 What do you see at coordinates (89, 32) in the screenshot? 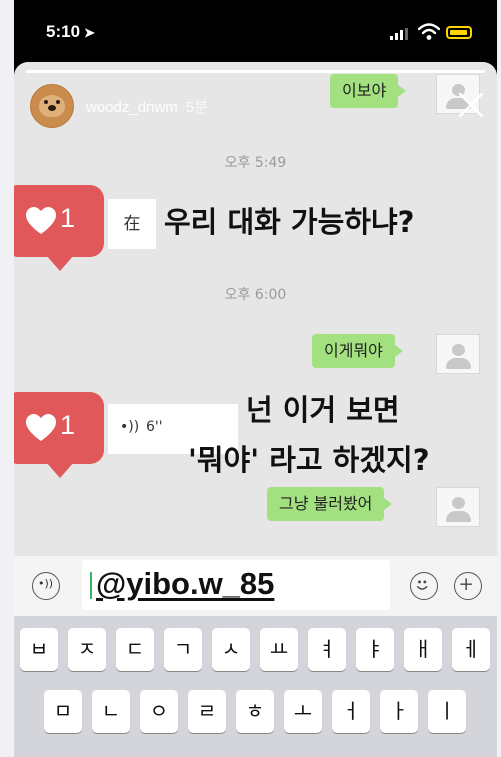
I see `location-arrow-icon: ➤` at bounding box center [89, 32].